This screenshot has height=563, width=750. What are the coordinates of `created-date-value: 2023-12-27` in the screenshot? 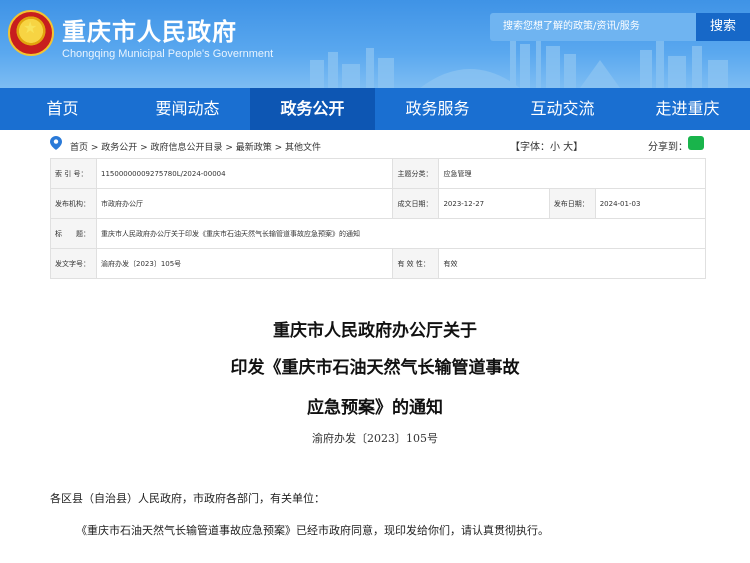 It's located at (494, 203).